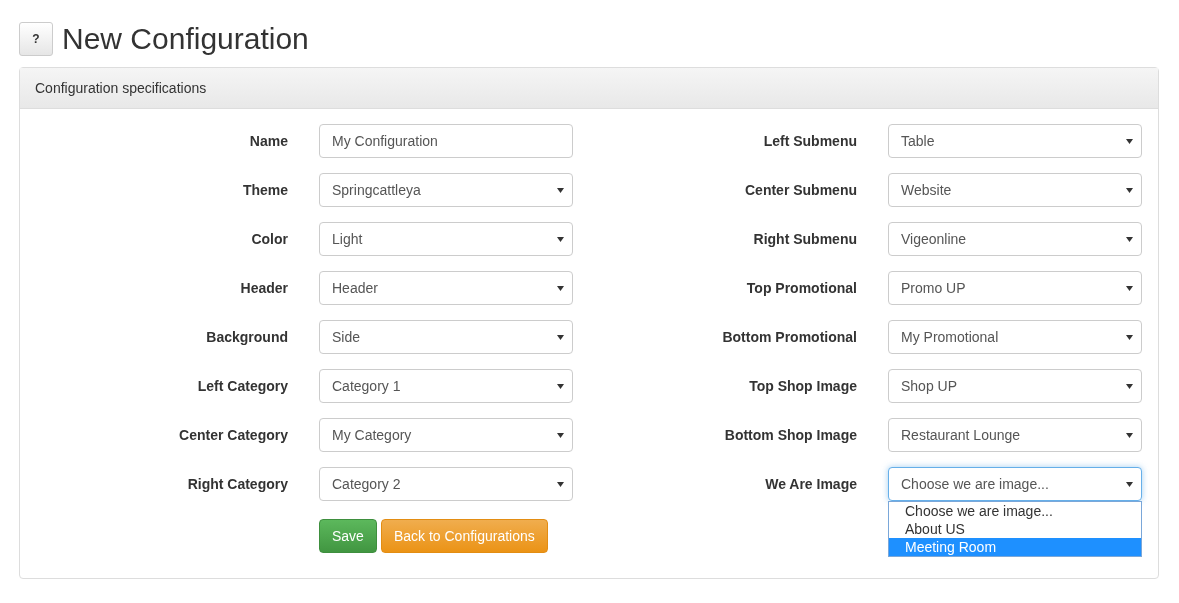  Describe the element at coordinates (446, 435) in the screenshot. I see `select-field: My Category` at that location.